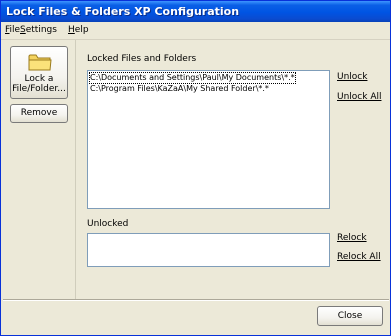 Image resolution: width=391 pixels, height=336 pixels. What do you see at coordinates (15, 30) in the screenshot?
I see `menu-file-label: ile` at bounding box center [15, 30].